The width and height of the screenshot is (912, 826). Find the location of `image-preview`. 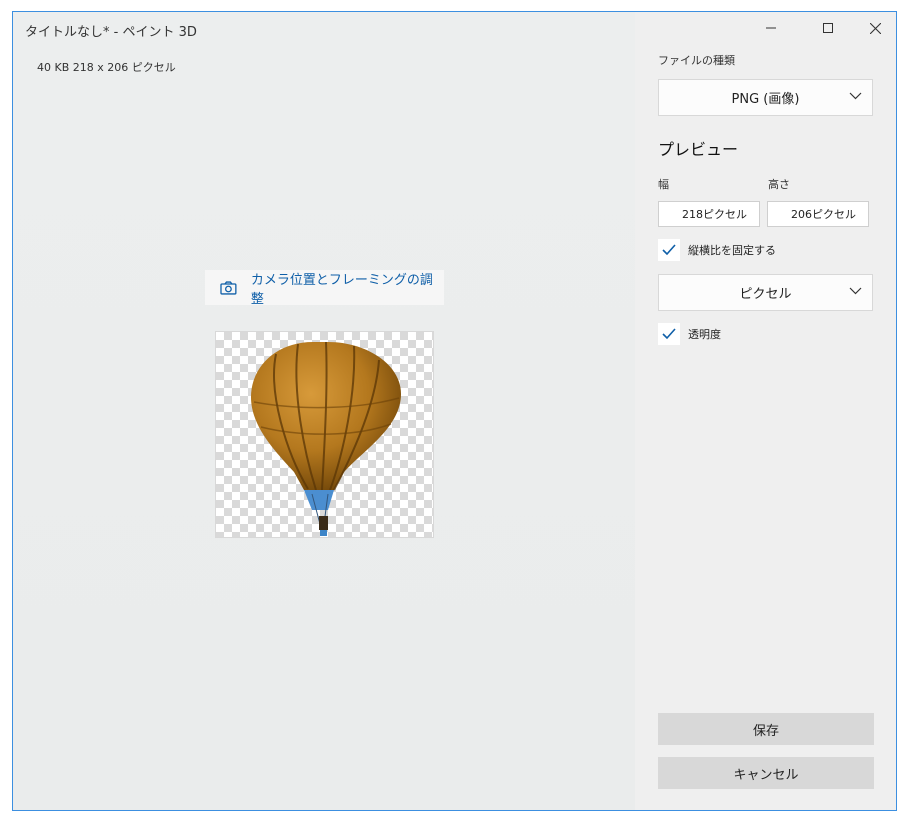

image-preview is located at coordinates (324, 434).